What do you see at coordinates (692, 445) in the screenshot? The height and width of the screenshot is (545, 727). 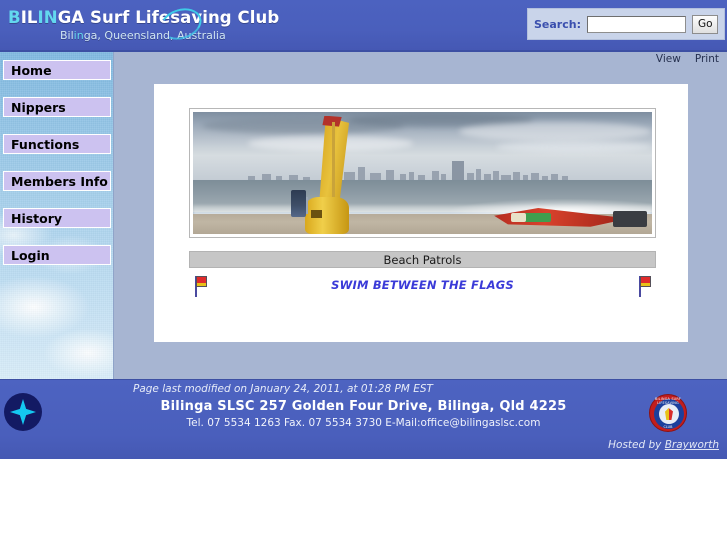 I see `brayworth-link: Brayworth` at bounding box center [692, 445].